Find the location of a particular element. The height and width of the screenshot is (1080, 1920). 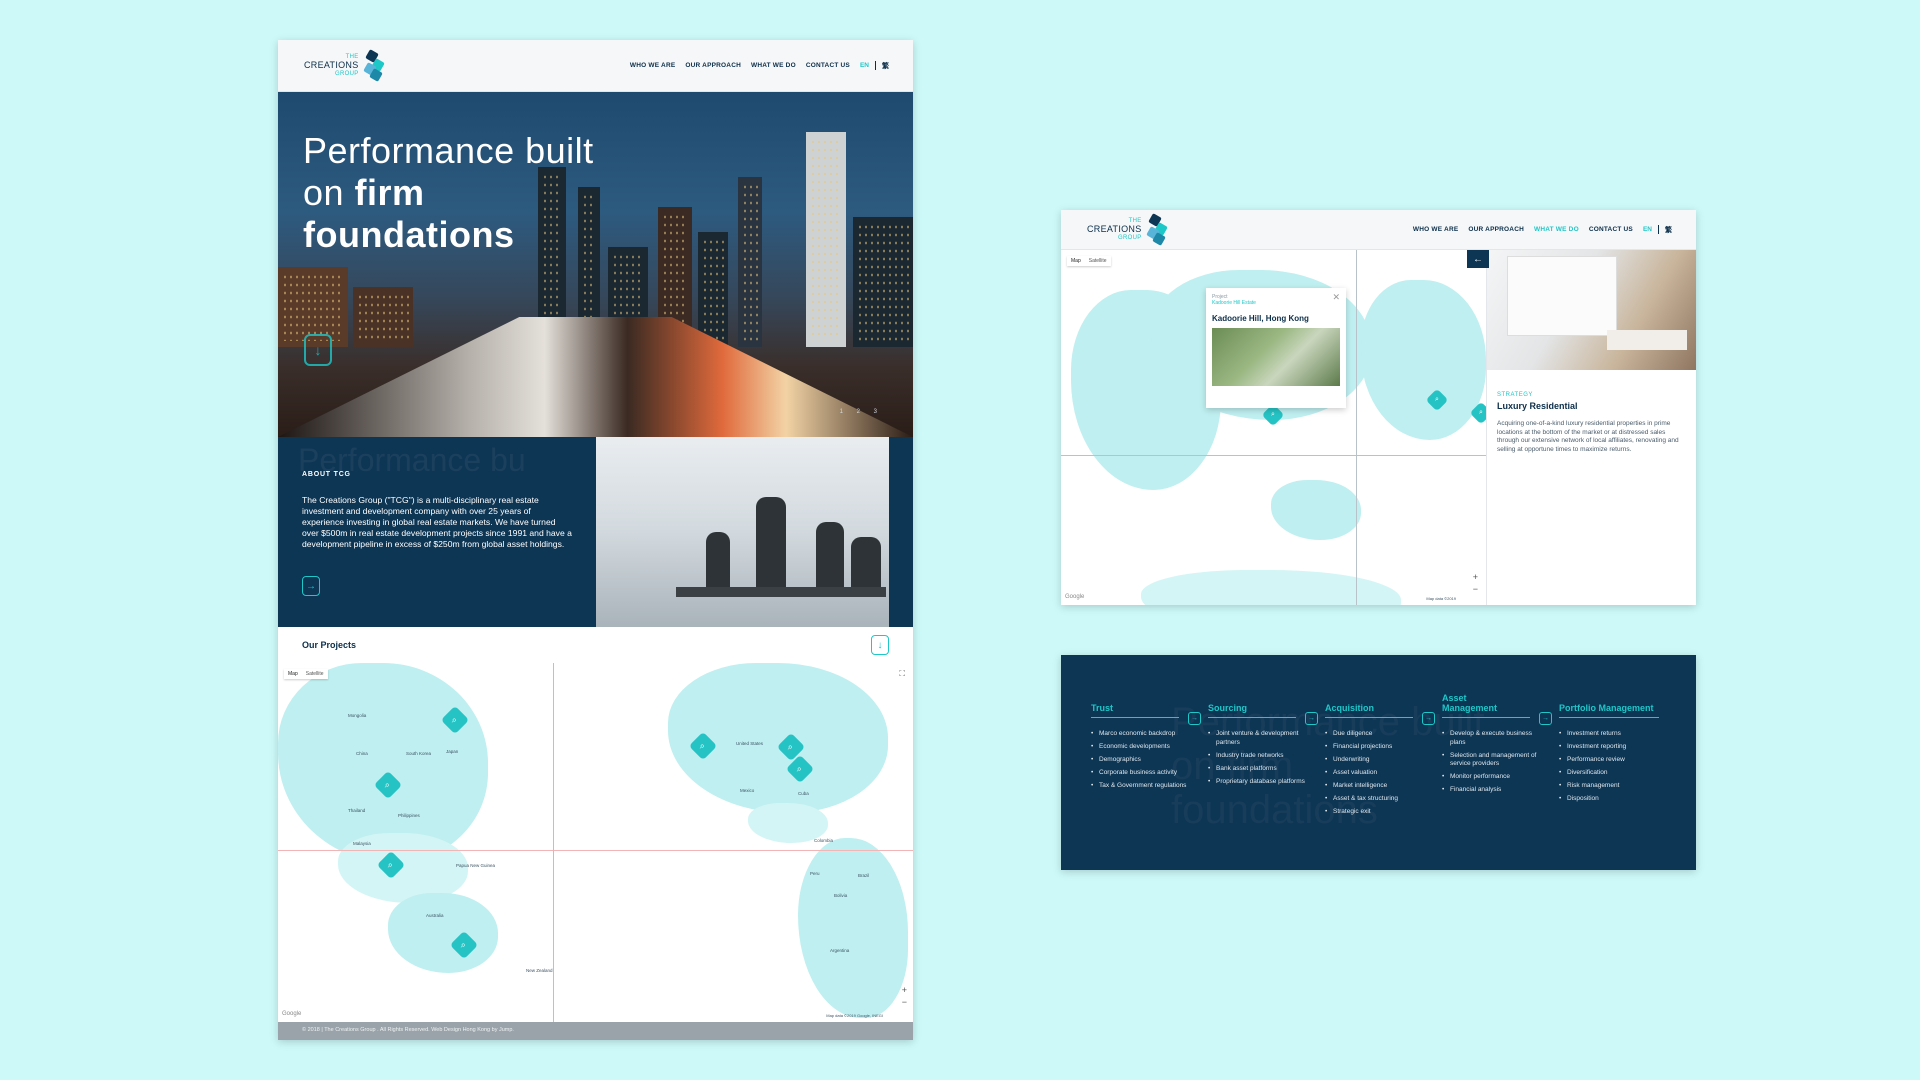

map-label: New Zealand is located at coordinates (539, 970).